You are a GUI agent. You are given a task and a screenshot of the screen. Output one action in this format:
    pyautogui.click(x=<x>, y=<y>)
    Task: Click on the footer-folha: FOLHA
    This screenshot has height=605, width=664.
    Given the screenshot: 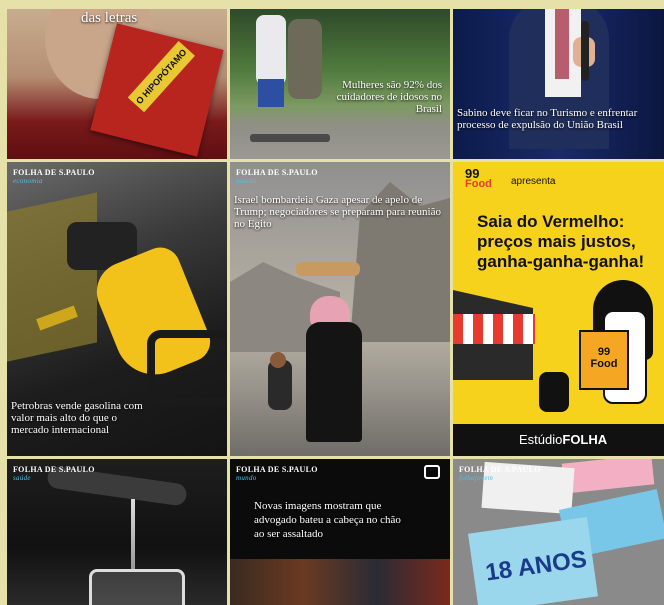 What is the action you would take?
    pyautogui.click(x=585, y=439)
    